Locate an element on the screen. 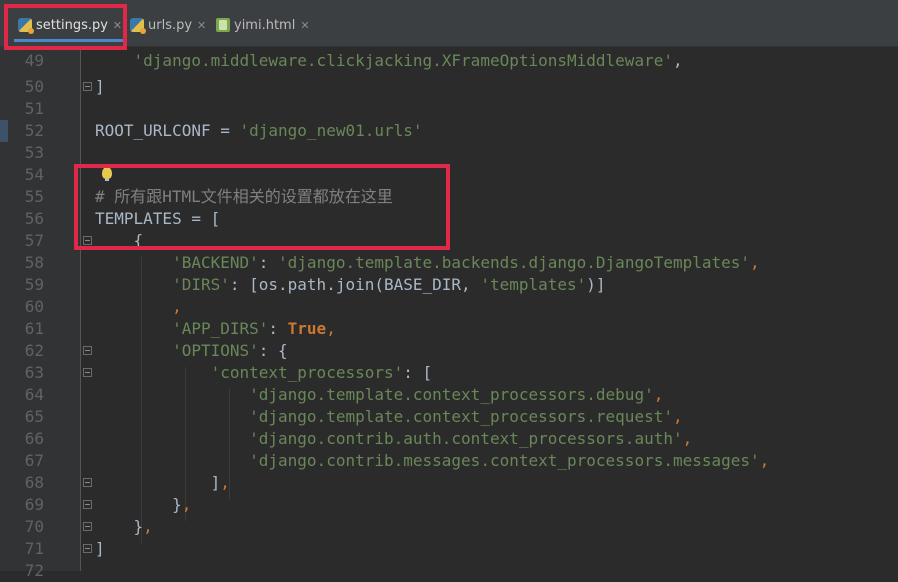  tab-settings-py: settings.py ✕ is located at coordinates (70, 27).